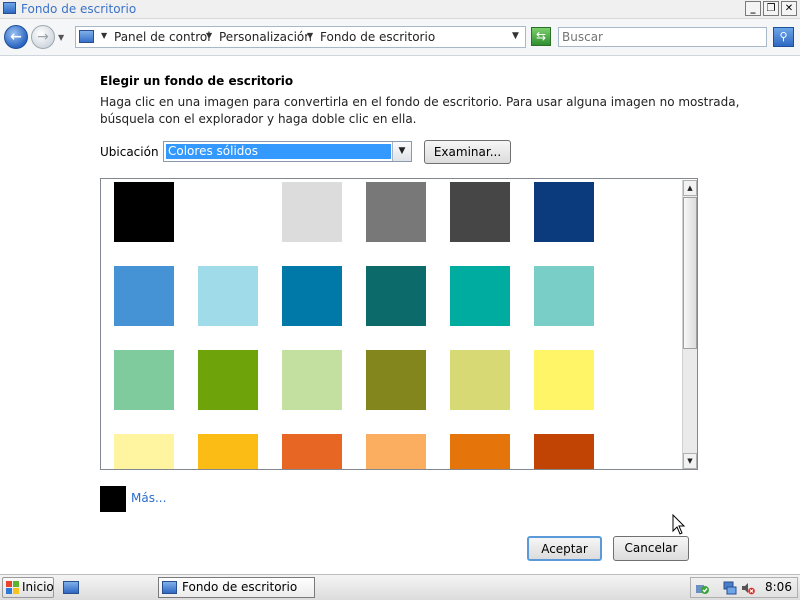 The height and width of the screenshot is (600, 800). I want to click on address-dropdown-icon: ▼, so click(515, 36).